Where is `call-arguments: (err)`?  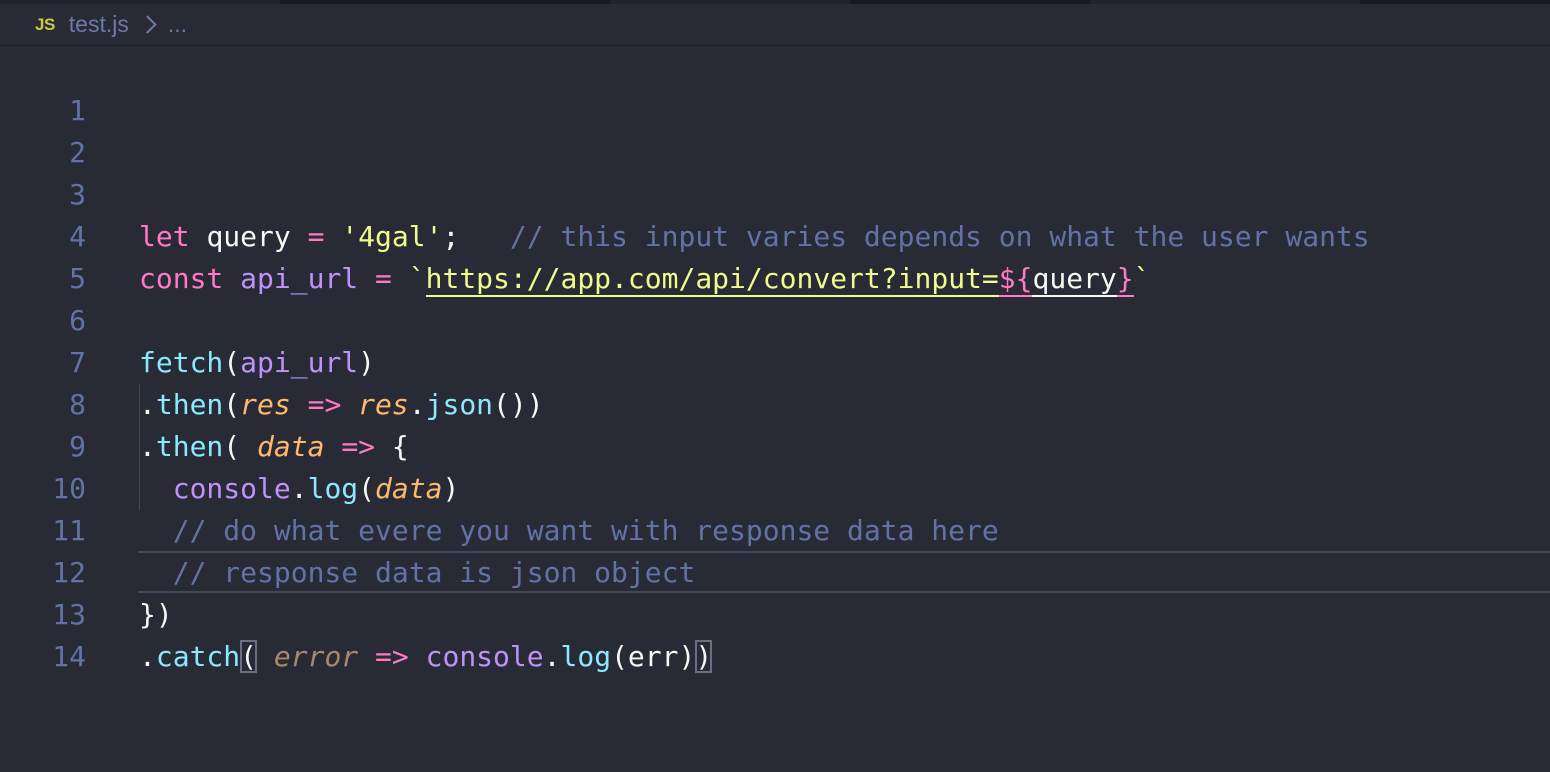 call-arguments: (err) is located at coordinates (653, 656).